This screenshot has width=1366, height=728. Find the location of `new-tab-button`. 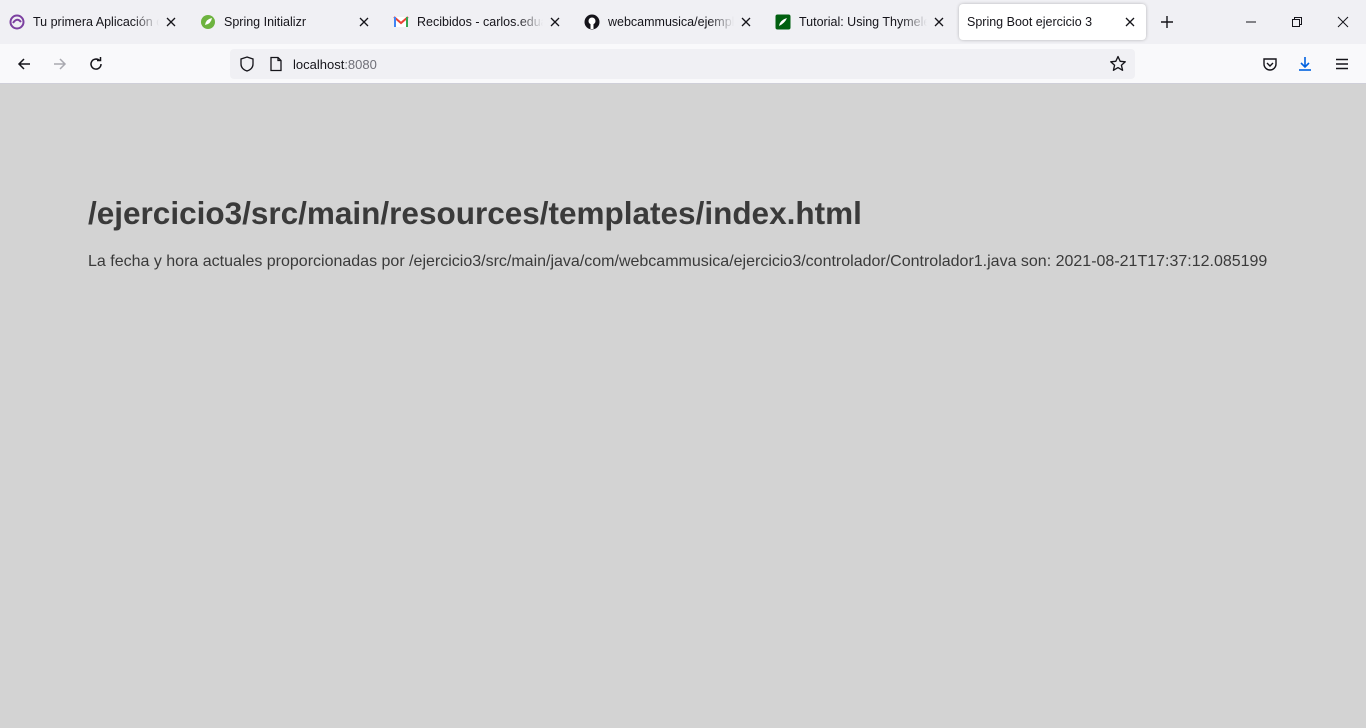

new-tab-button is located at coordinates (1167, 22).